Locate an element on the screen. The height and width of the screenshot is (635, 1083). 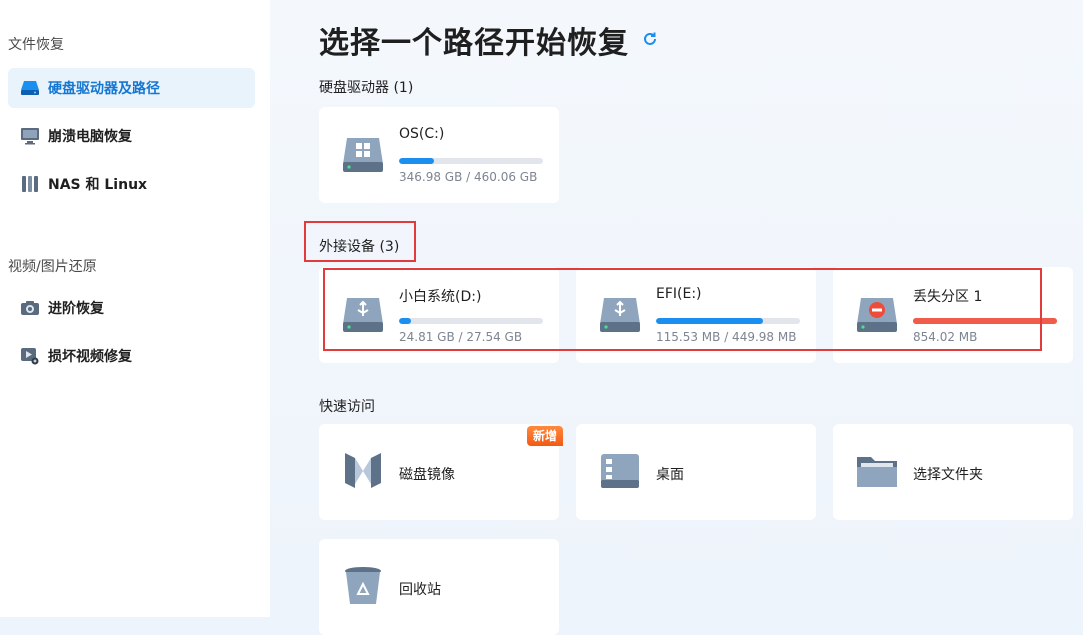
drive-card-d: 小白系统(D:) 24.81 GB / 27.54 GB is located at coordinates (439, 315).